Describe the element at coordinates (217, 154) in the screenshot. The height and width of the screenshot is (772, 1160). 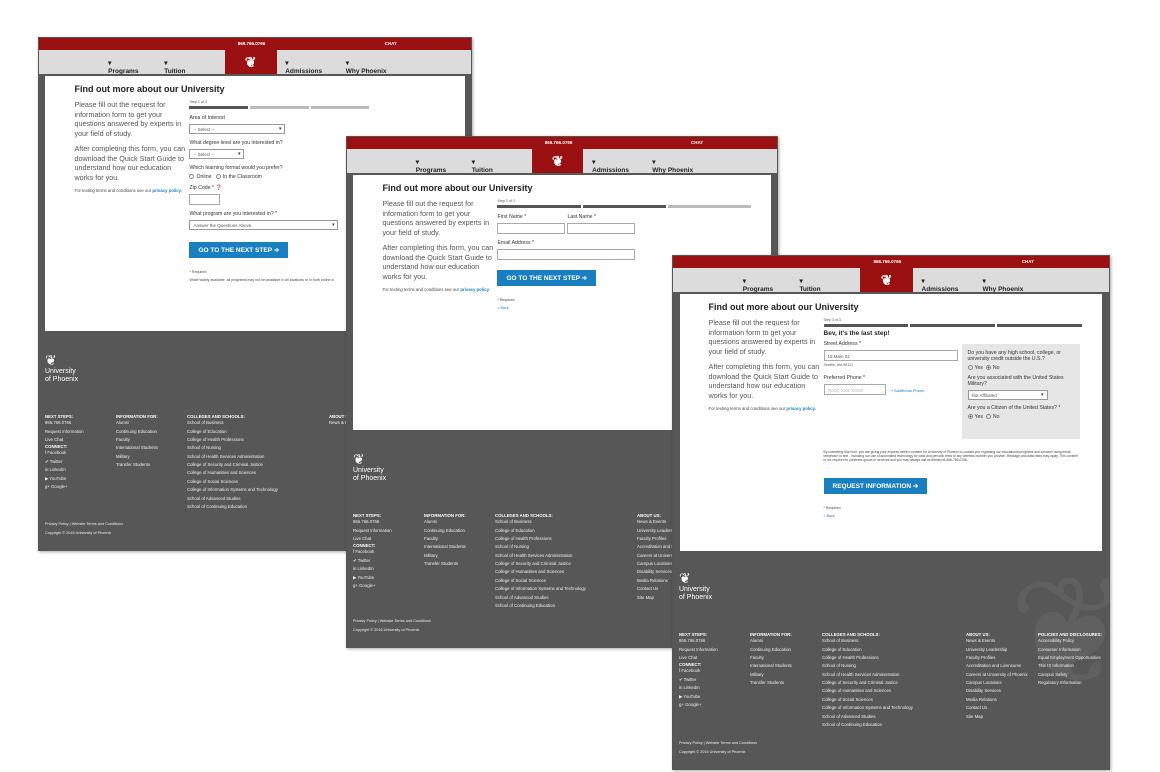
I see `degree-select: -- Select --` at that location.